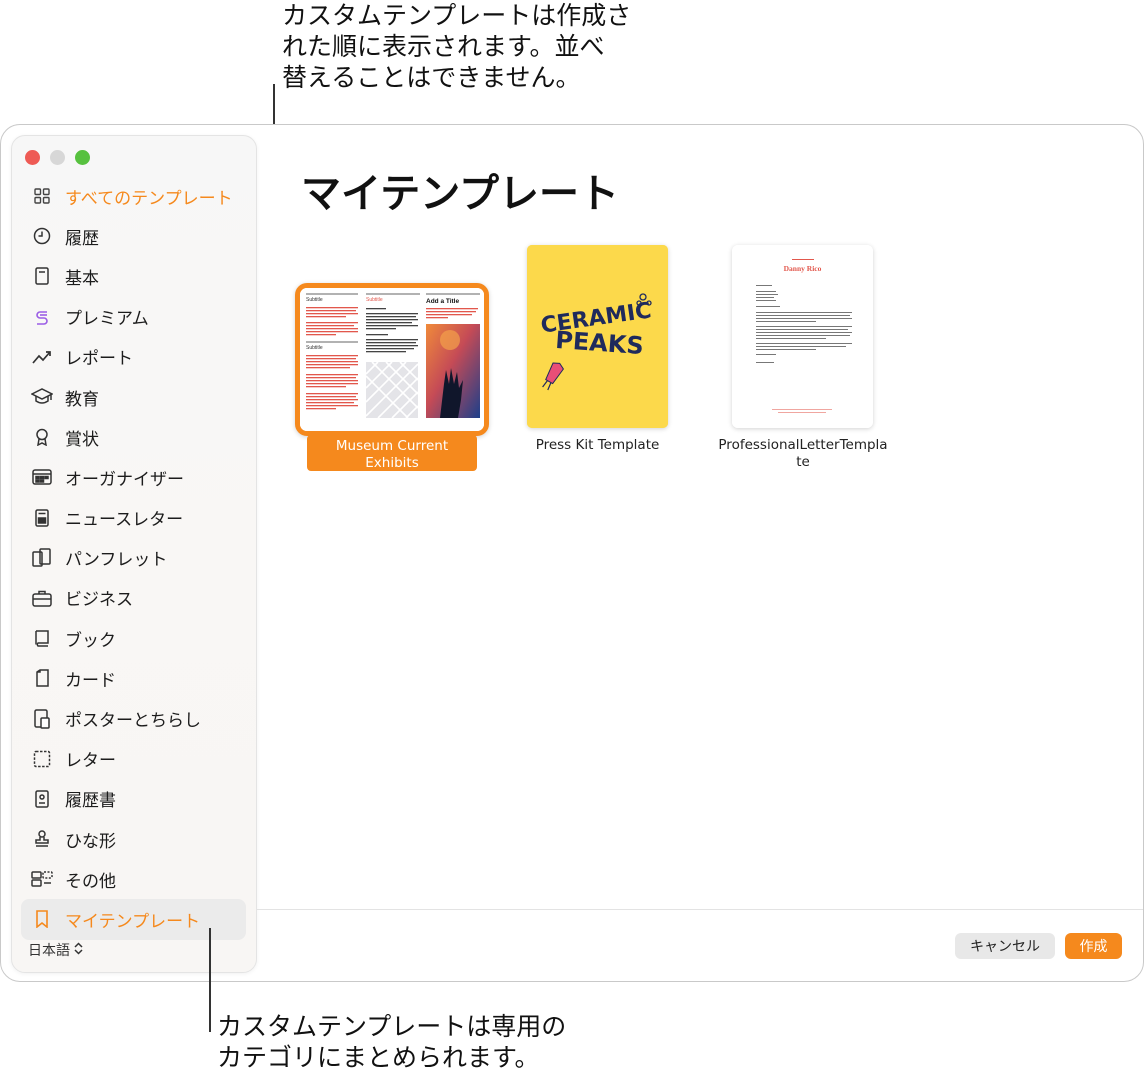  What do you see at coordinates (135, 879) in the screenshot?
I see `sidebar-item-miscellaneous: その他` at bounding box center [135, 879].